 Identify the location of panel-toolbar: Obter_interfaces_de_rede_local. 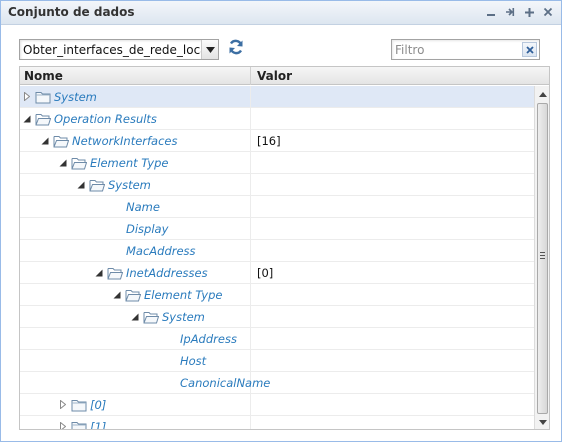
(281, 46).